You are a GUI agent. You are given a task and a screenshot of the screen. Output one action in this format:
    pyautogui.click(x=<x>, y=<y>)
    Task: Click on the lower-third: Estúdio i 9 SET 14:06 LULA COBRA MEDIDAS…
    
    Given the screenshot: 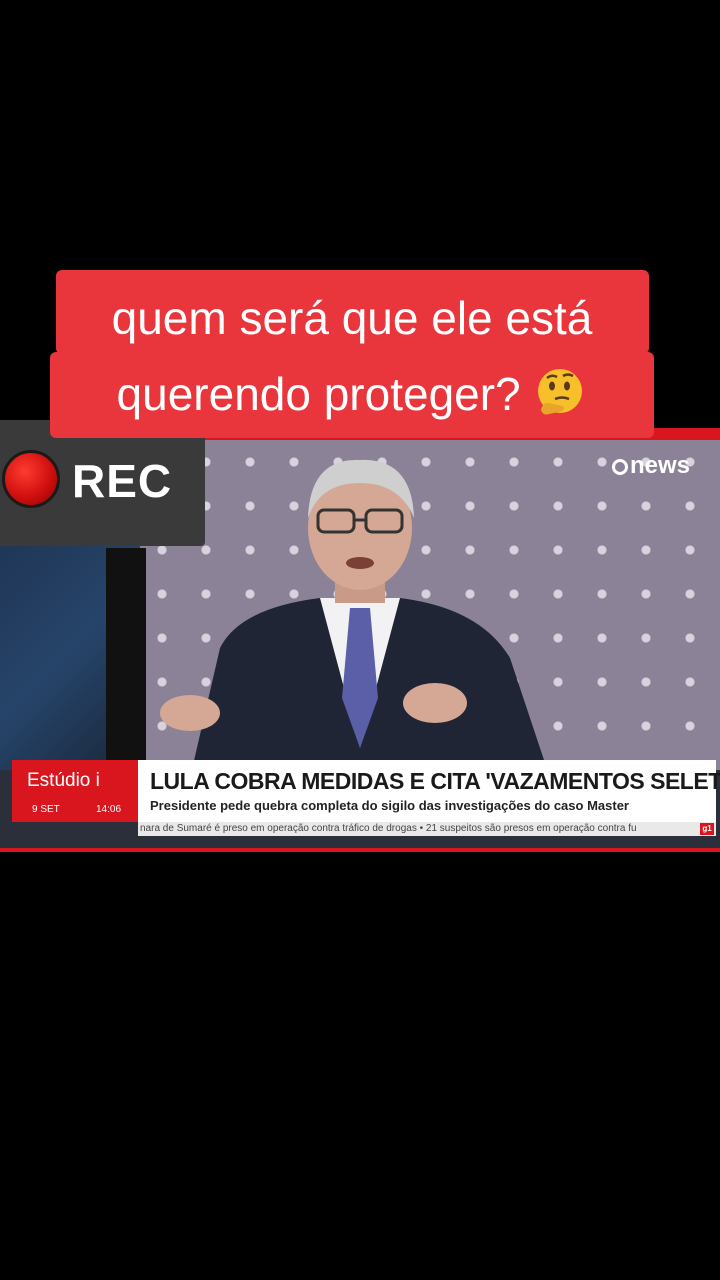 What is the action you would take?
    pyautogui.click(x=366, y=791)
    